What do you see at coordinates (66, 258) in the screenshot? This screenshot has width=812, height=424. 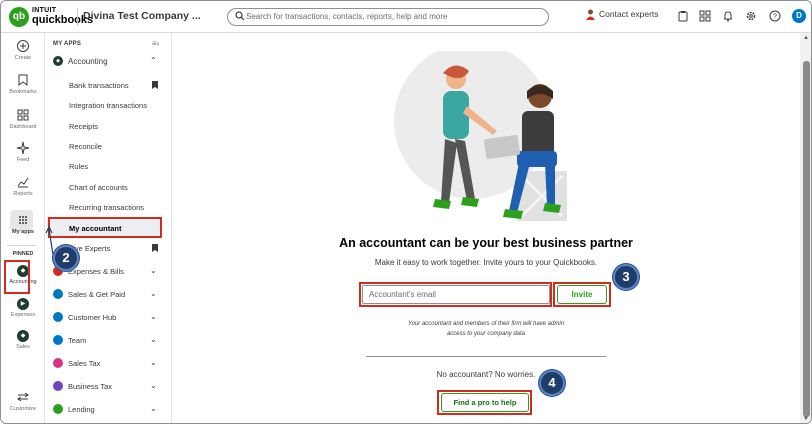 I see `callout-step-2: 2` at bounding box center [66, 258].